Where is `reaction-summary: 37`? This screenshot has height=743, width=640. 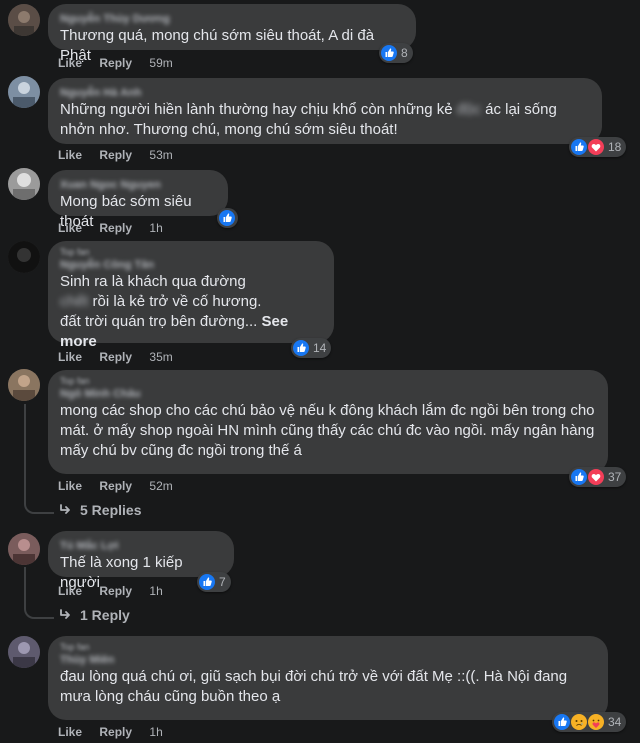
reaction-summary: 37 is located at coordinates (598, 477).